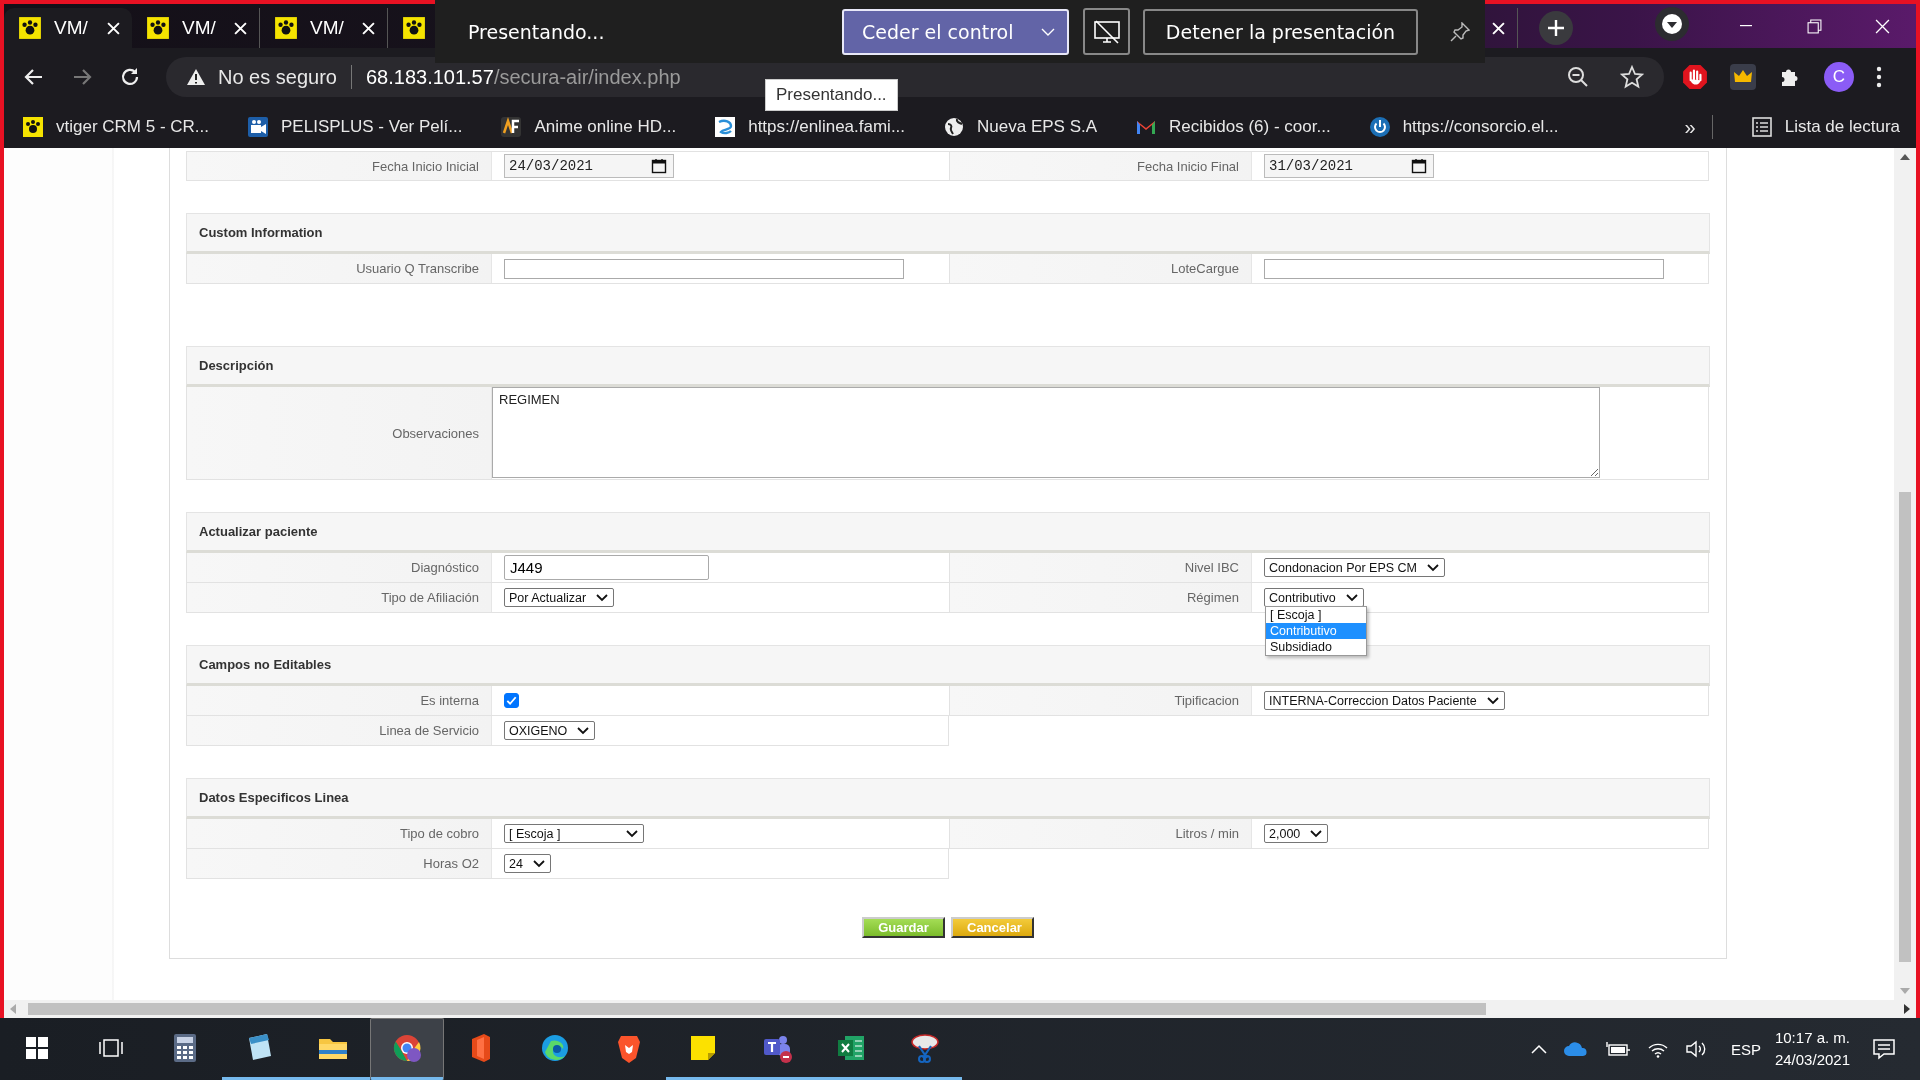  I want to click on clock: 10:17 a. m. 24/03/2021, so click(1812, 1049).